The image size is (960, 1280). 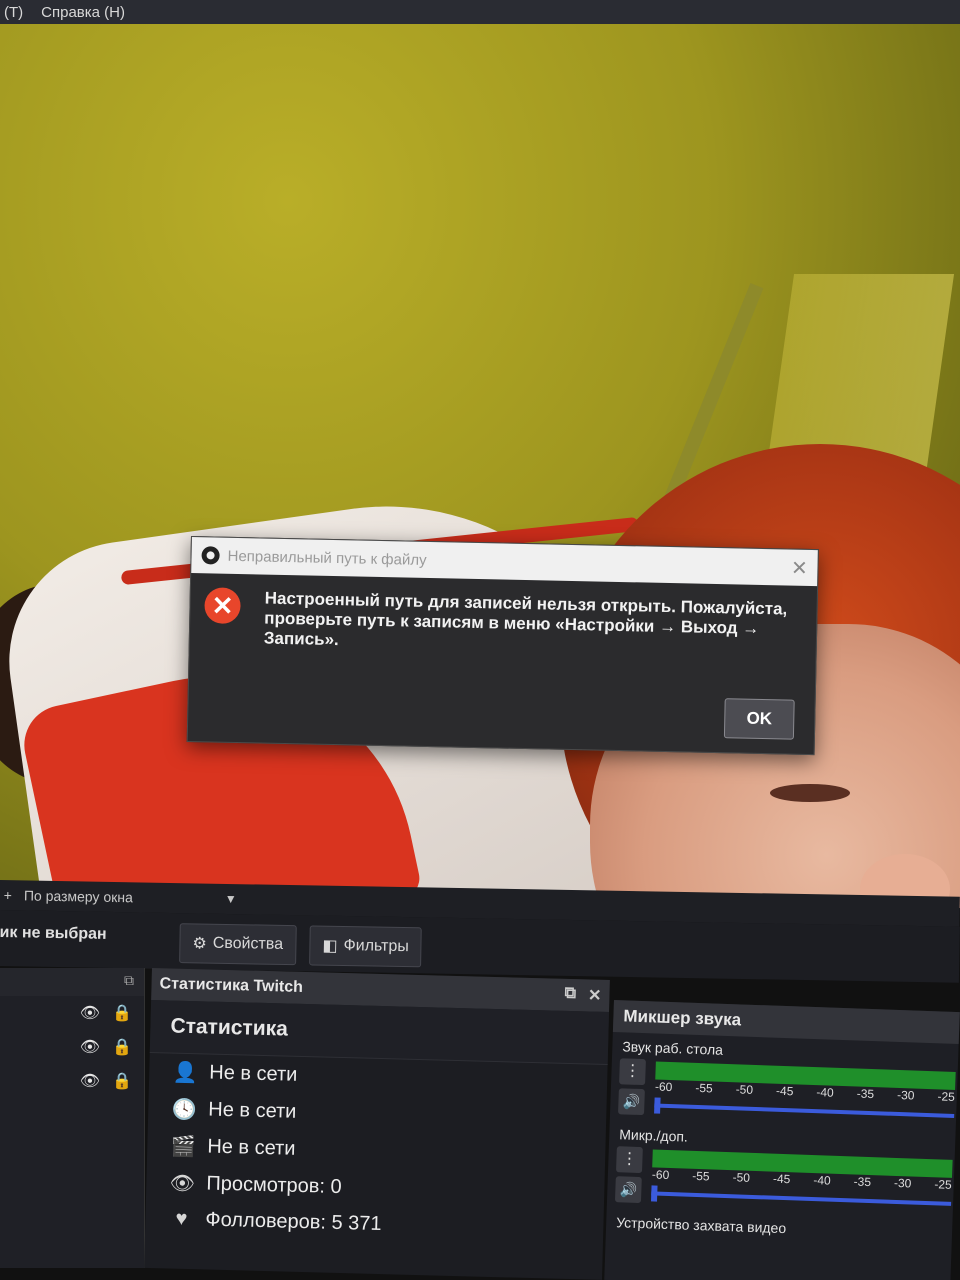 What do you see at coordinates (181, 1219) in the screenshot?
I see `heart-icon: ♥` at bounding box center [181, 1219].